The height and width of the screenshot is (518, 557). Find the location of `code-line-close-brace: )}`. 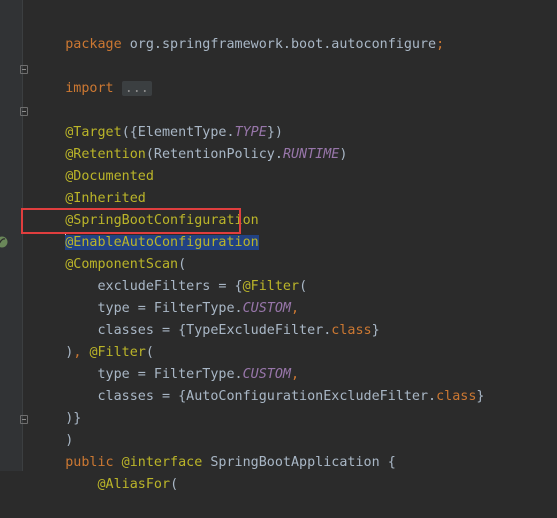

code-line-close-brace: )} is located at coordinates (57, 406).